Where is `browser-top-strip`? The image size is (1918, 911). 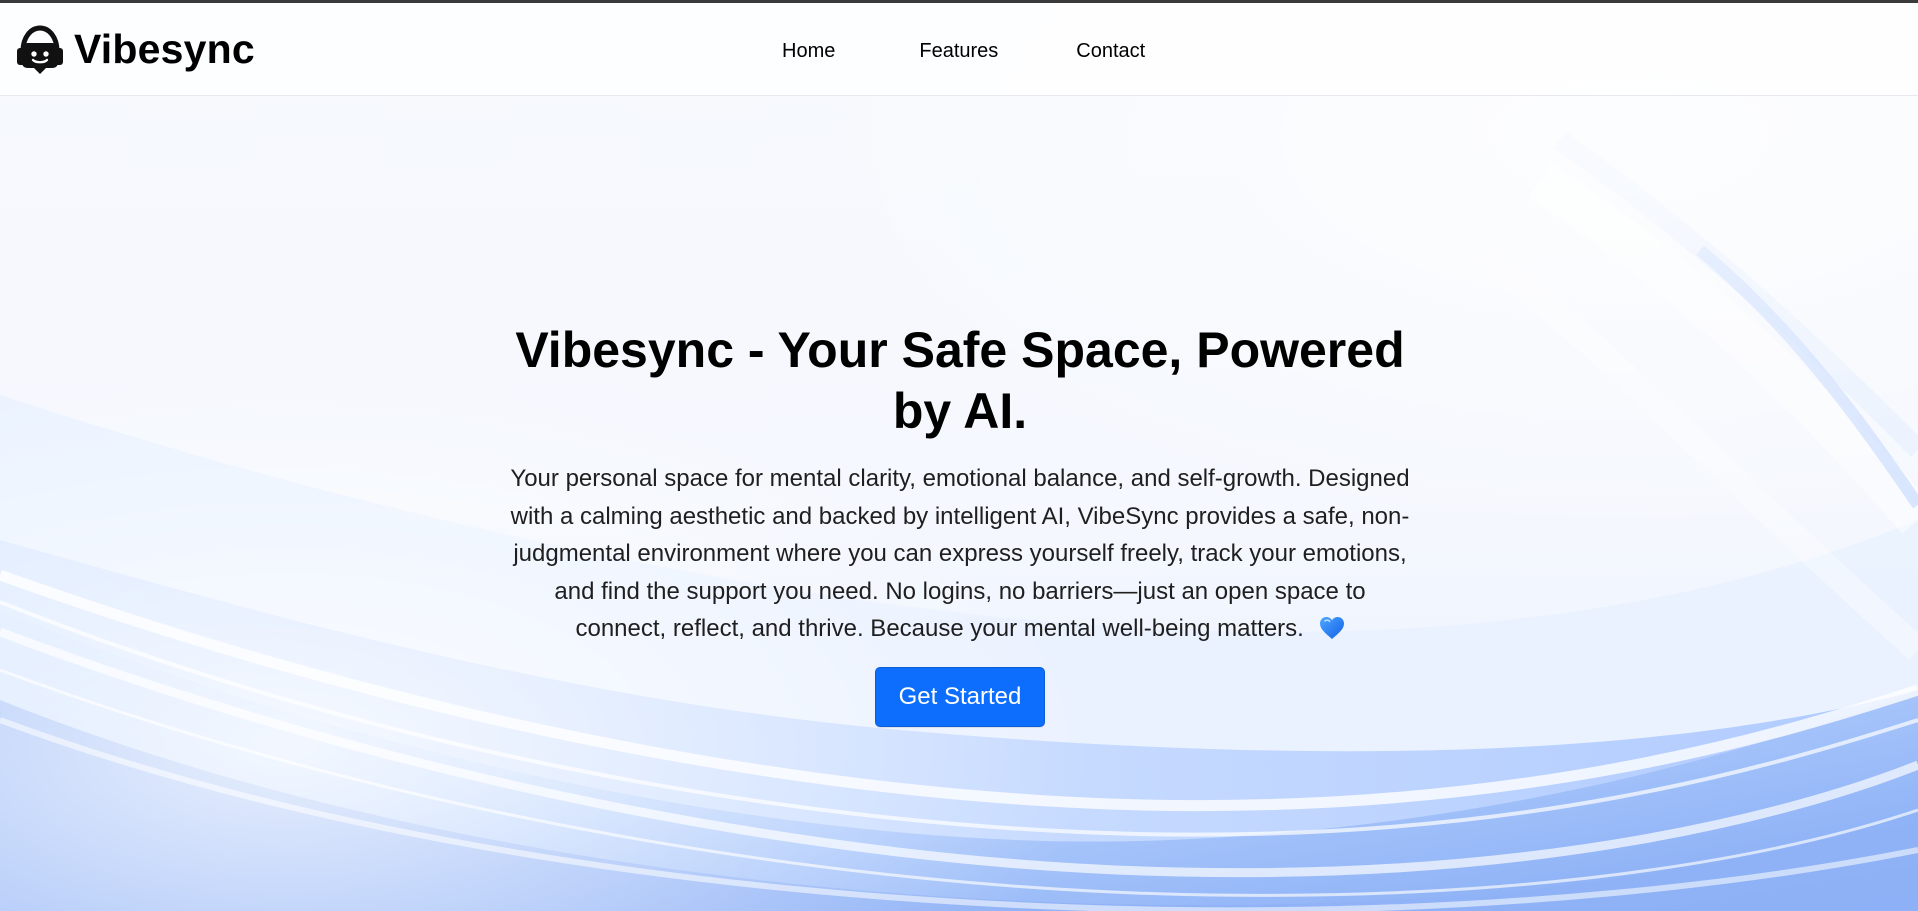 browser-top-strip is located at coordinates (959, 1).